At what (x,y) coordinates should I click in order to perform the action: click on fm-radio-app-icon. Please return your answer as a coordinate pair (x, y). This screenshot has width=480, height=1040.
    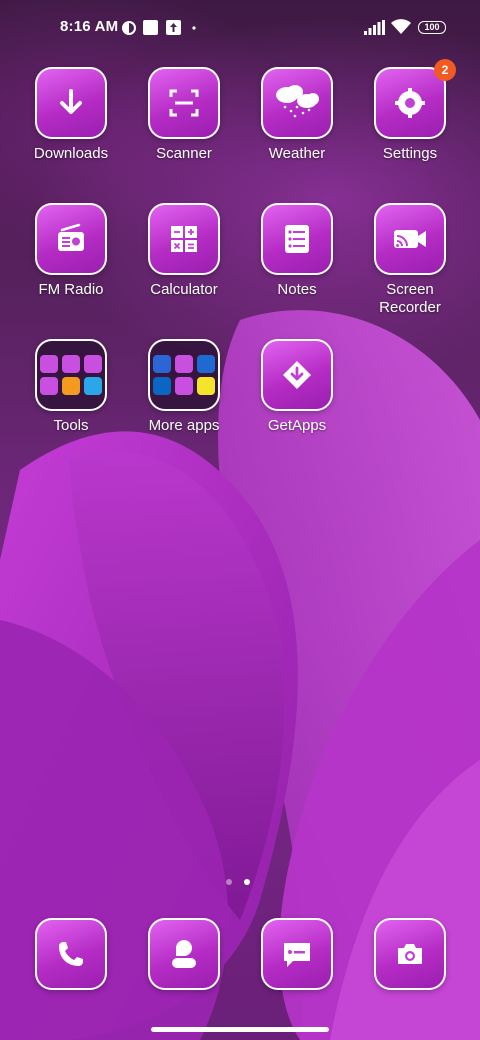
    Looking at the image, I should click on (71, 239).